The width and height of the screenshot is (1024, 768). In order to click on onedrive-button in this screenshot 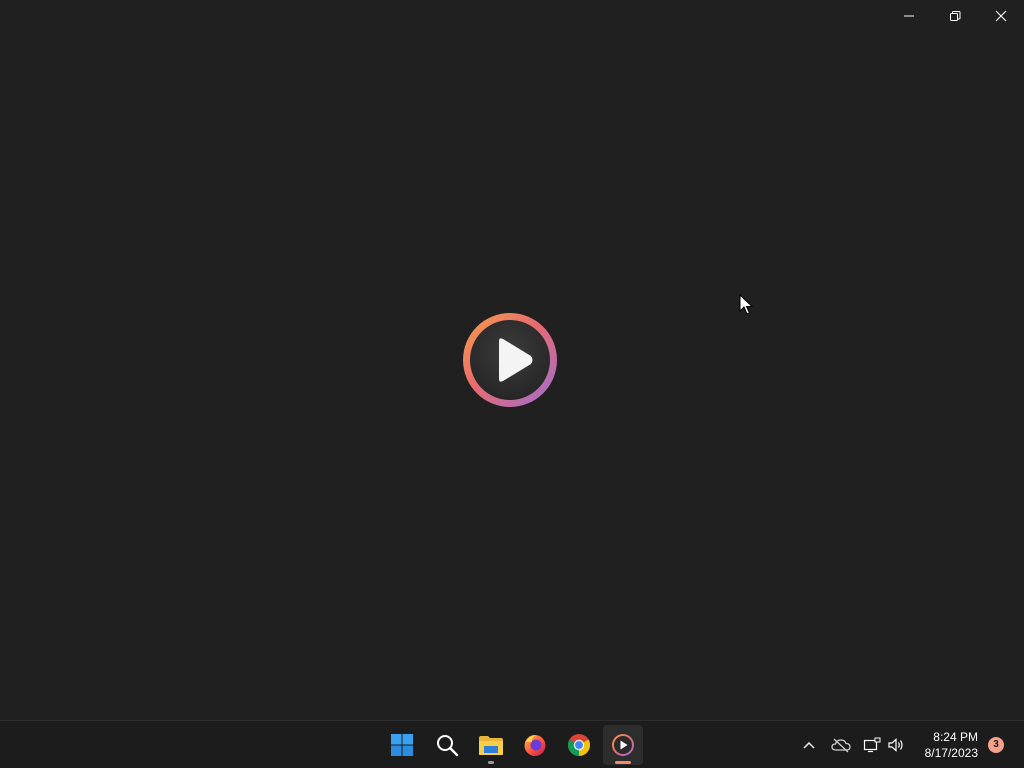, I will do `click(841, 745)`.